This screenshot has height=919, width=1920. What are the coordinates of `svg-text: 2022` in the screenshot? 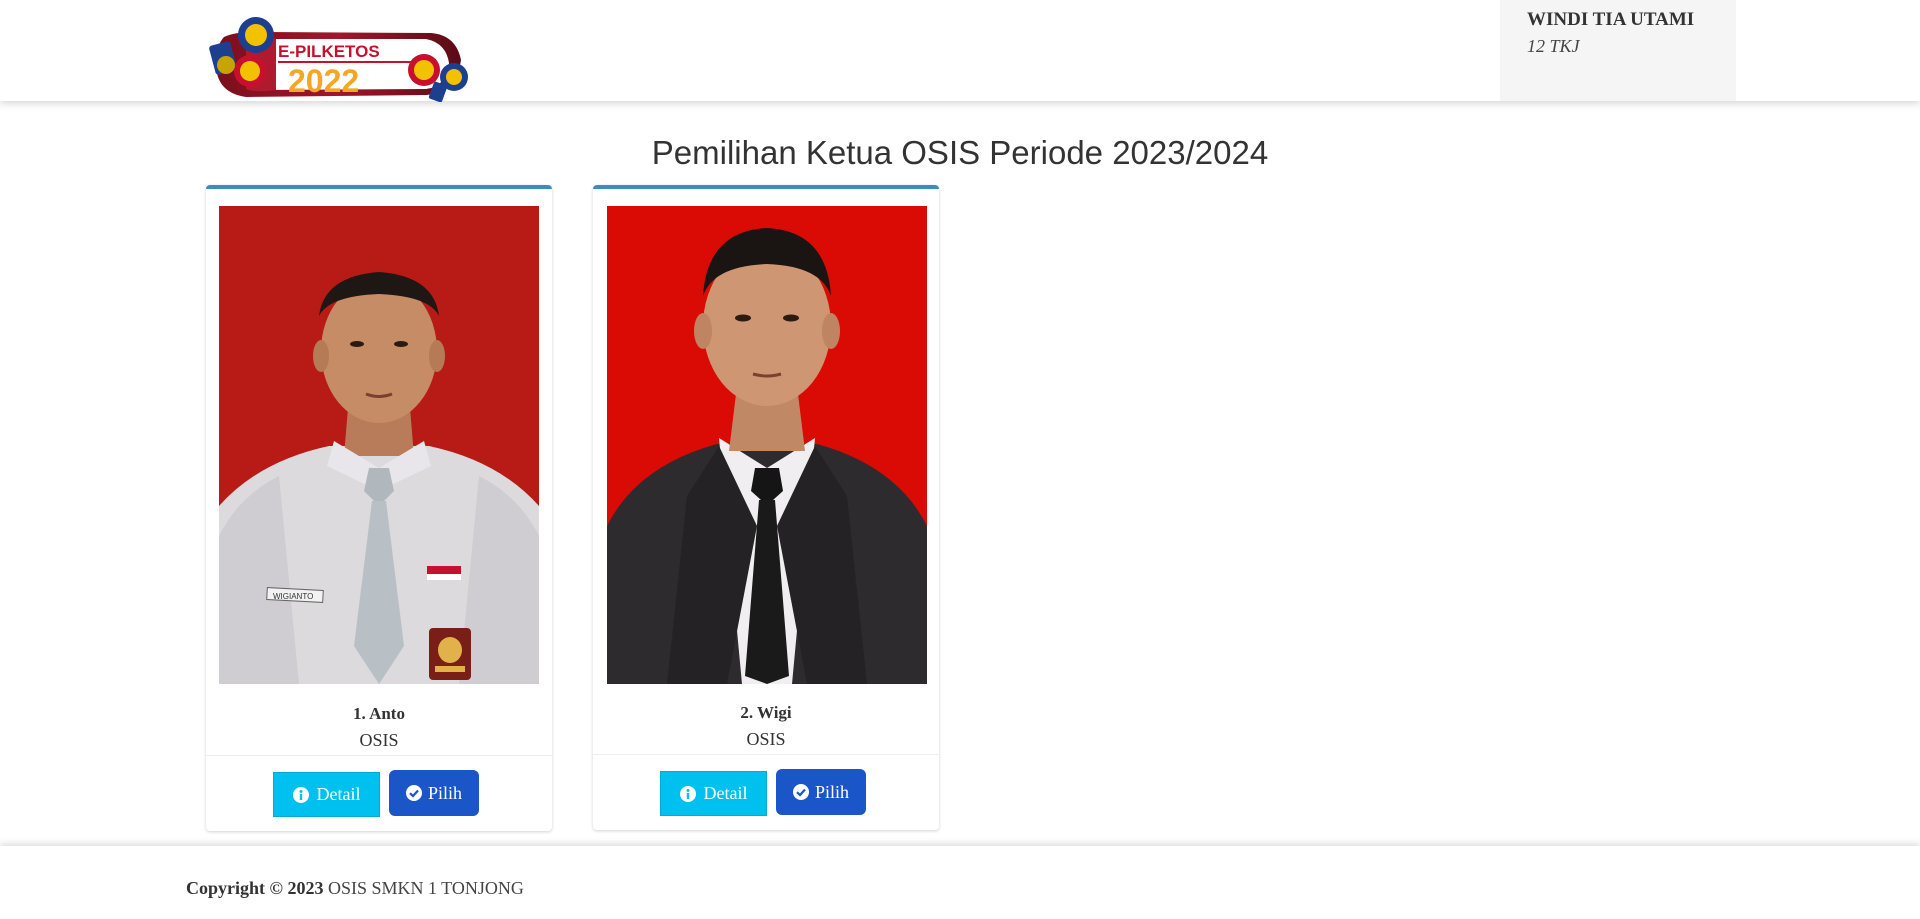 It's located at (323, 81).